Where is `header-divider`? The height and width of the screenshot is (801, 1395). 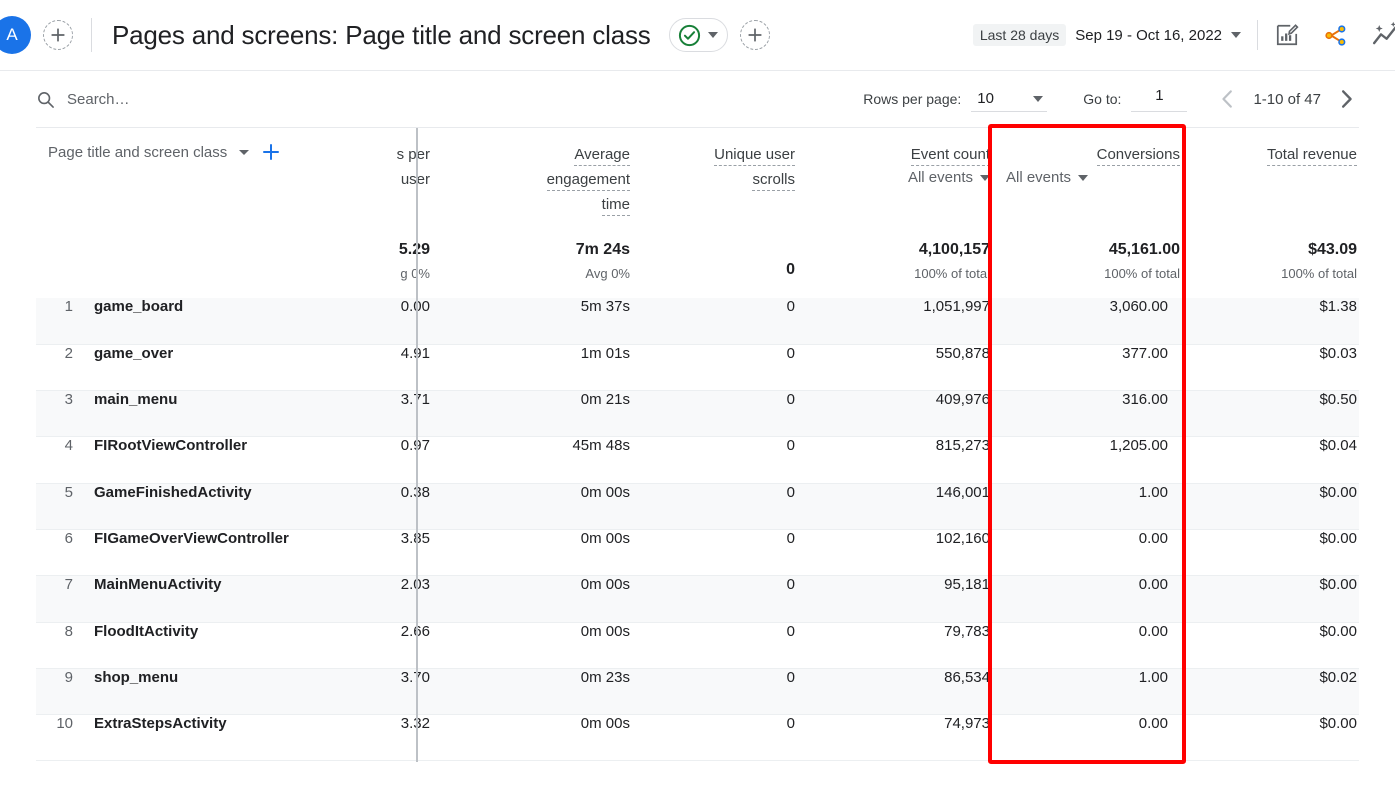 header-divider is located at coordinates (91, 35).